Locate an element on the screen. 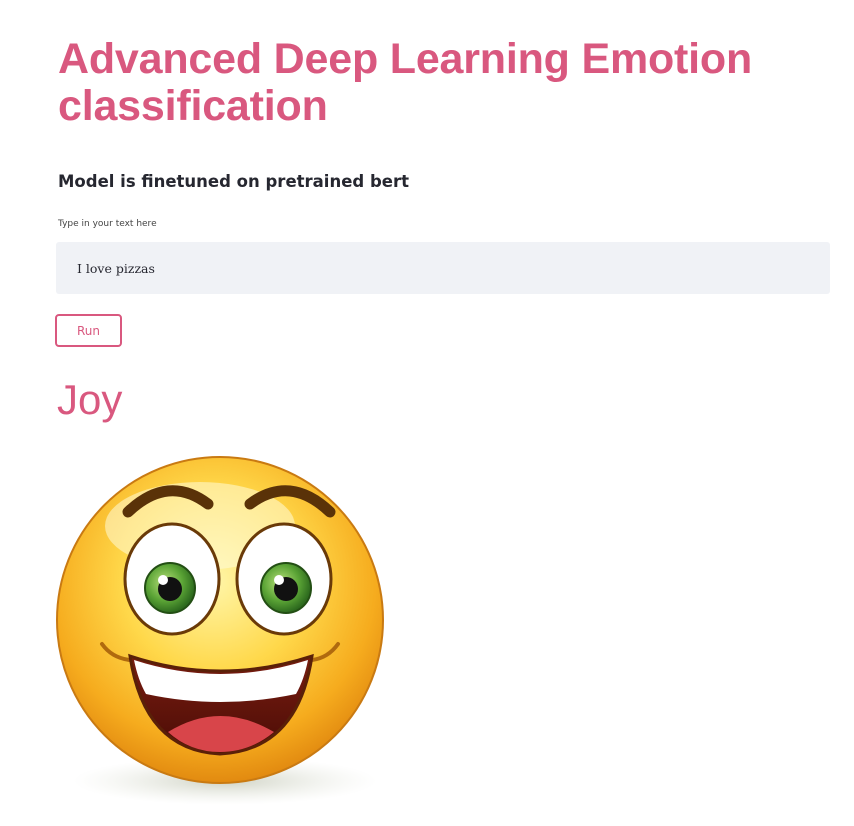  text-input is located at coordinates (443, 268).